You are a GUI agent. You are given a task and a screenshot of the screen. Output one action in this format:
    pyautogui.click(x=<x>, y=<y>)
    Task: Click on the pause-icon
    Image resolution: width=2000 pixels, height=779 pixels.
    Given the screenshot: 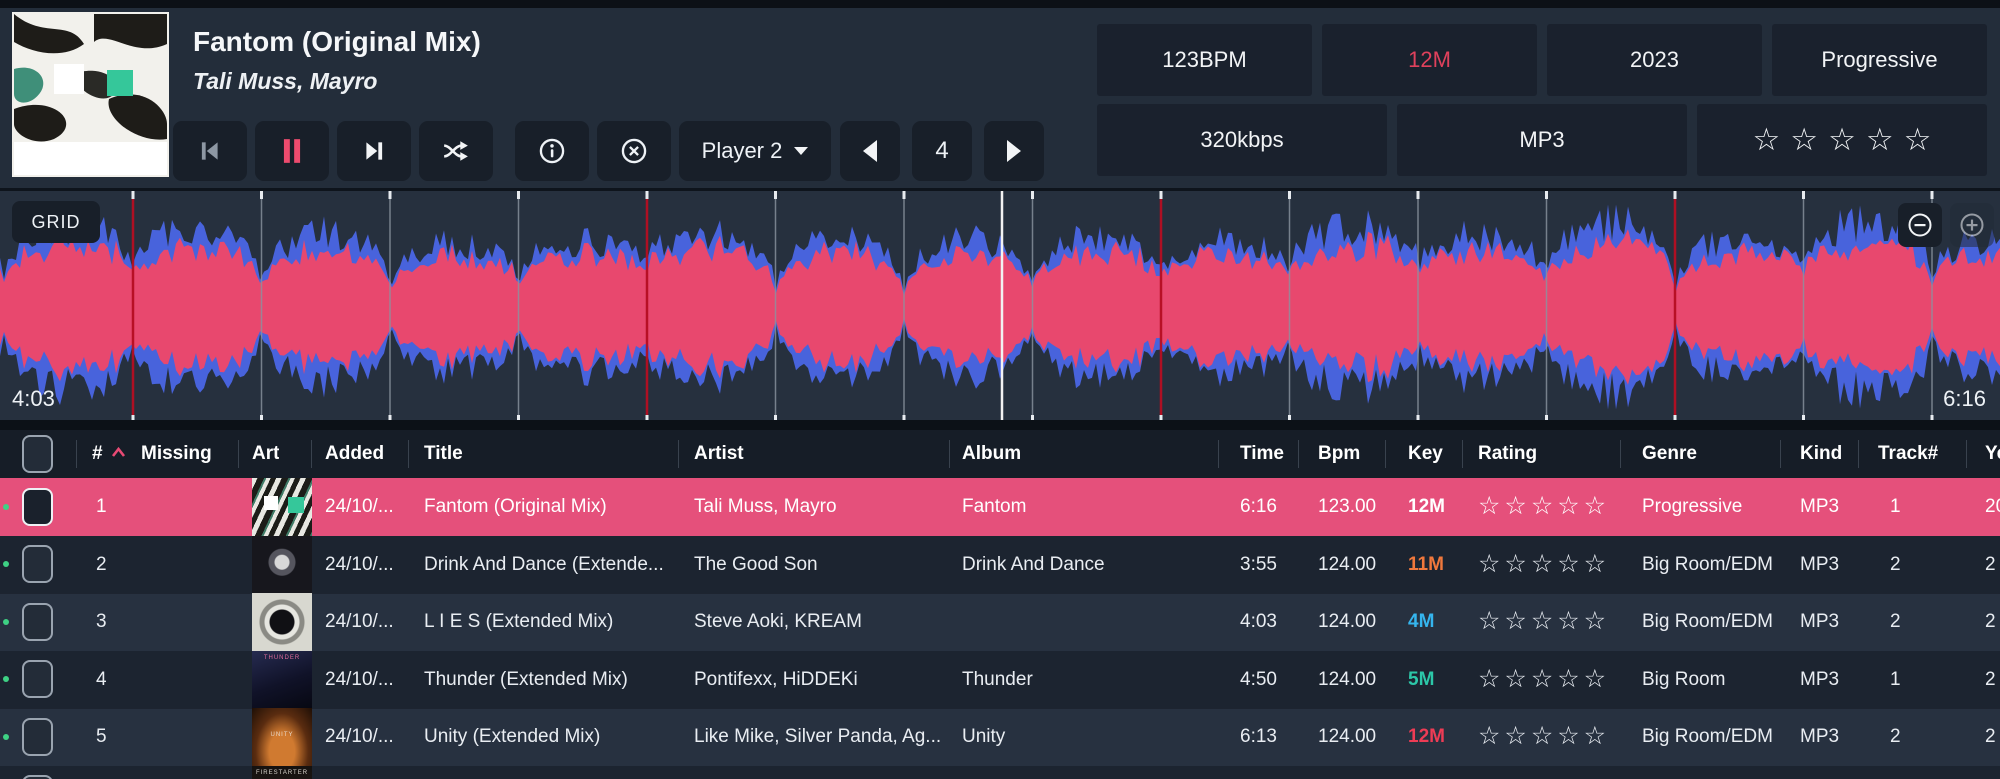 What is the action you would take?
    pyautogui.click(x=292, y=151)
    